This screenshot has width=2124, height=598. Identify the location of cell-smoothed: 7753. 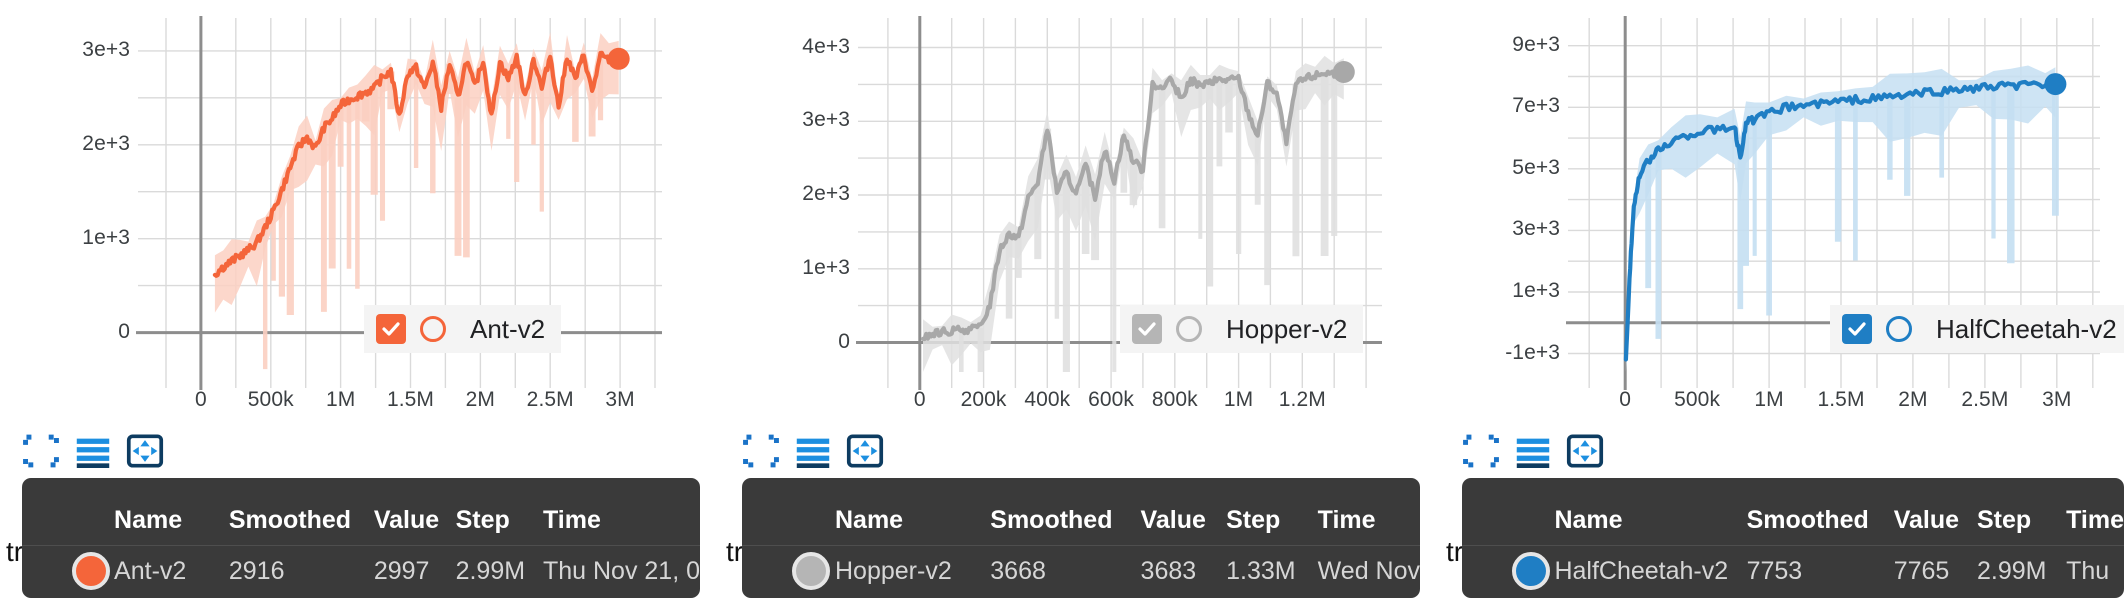
(1820, 571).